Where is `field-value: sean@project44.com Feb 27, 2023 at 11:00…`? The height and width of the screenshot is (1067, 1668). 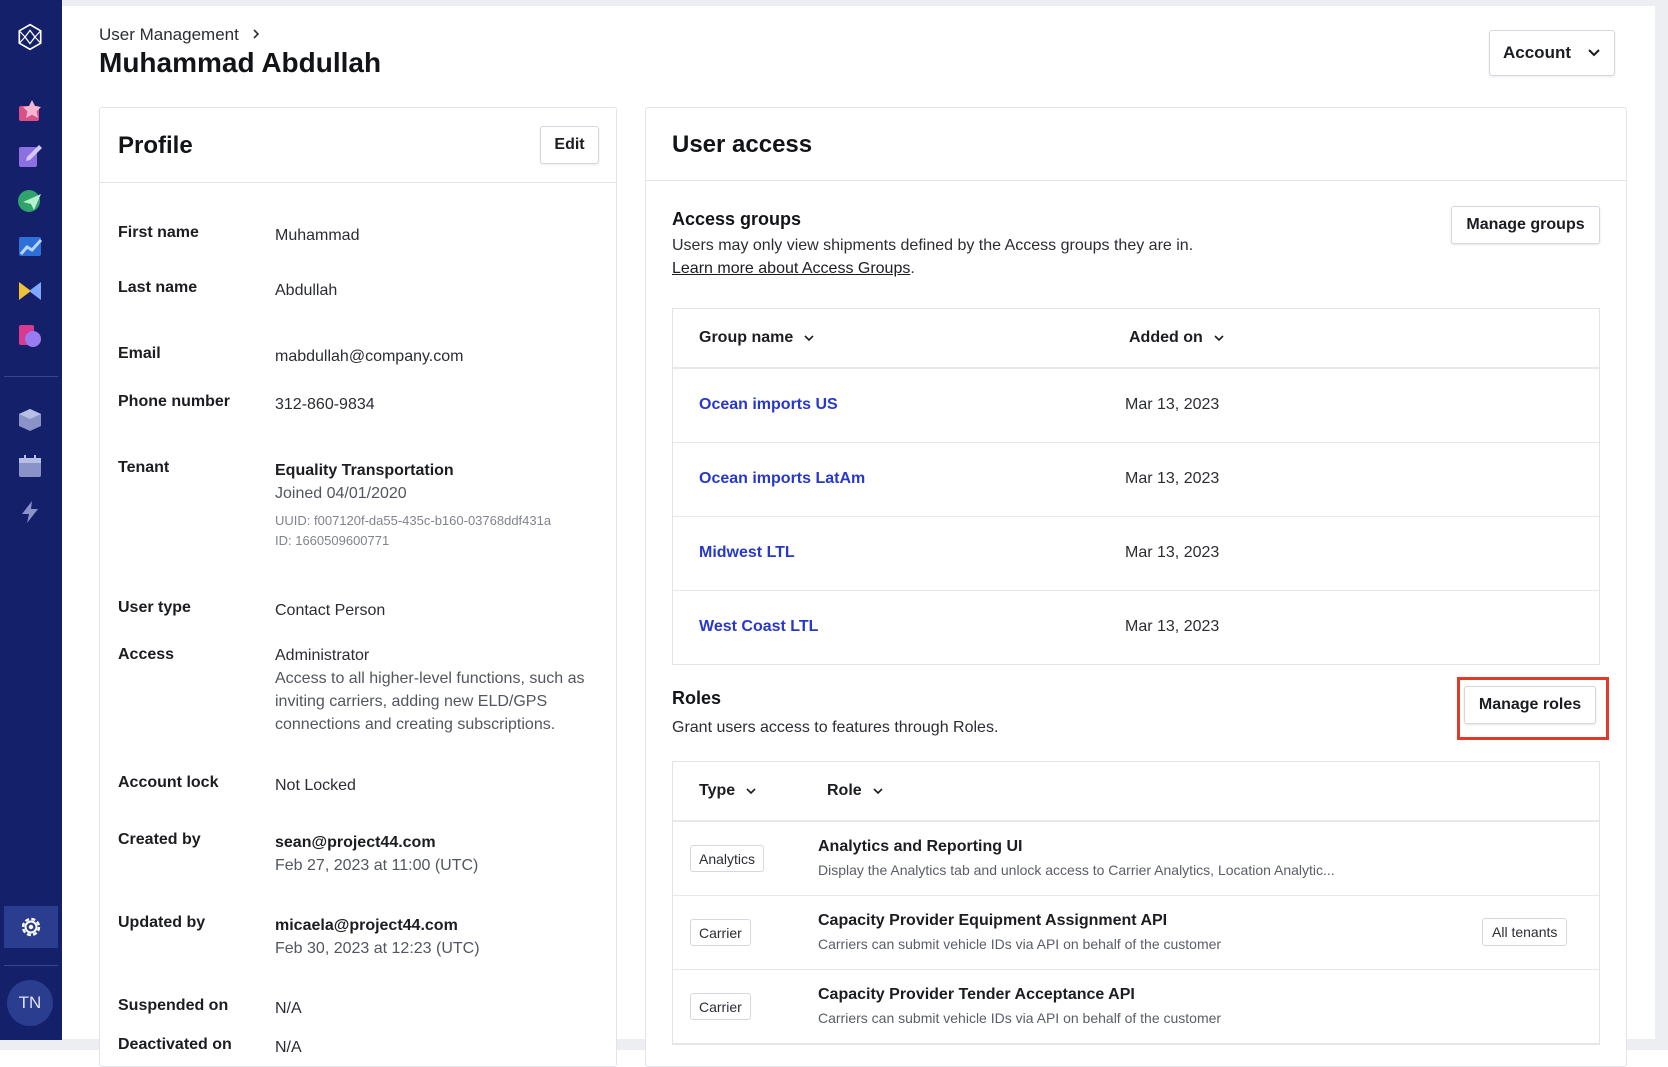 field-value: sean@project44.com Feb 27, 2023 at 11:00… is located at coordinates (435, 854).